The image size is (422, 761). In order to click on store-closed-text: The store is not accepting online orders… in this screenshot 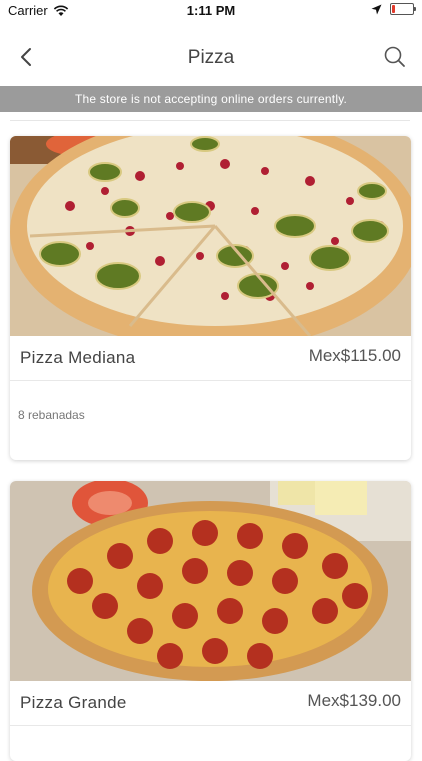, I will do `click(211, 99)`.